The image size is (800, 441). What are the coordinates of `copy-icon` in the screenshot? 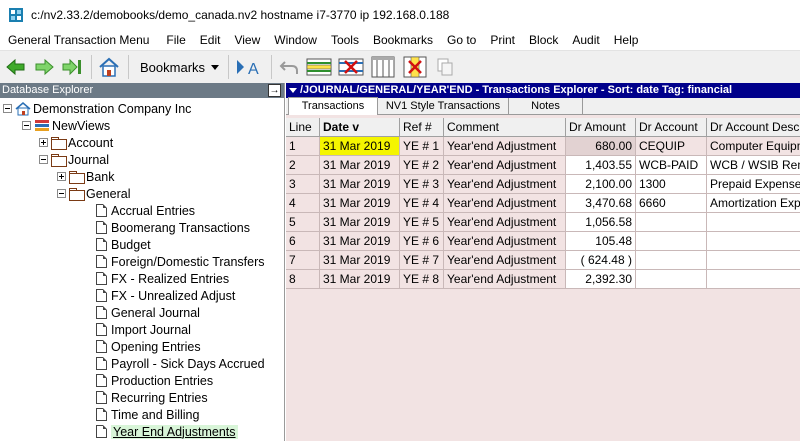 It's located at (445, 67).